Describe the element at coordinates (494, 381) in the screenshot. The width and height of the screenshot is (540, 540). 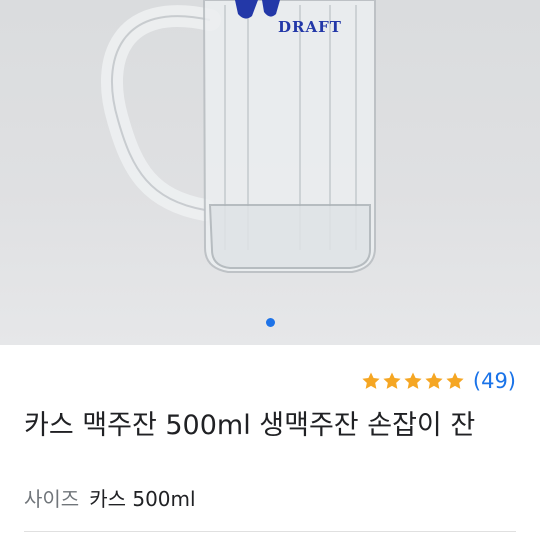
I see `review-count: (49)` at that location.